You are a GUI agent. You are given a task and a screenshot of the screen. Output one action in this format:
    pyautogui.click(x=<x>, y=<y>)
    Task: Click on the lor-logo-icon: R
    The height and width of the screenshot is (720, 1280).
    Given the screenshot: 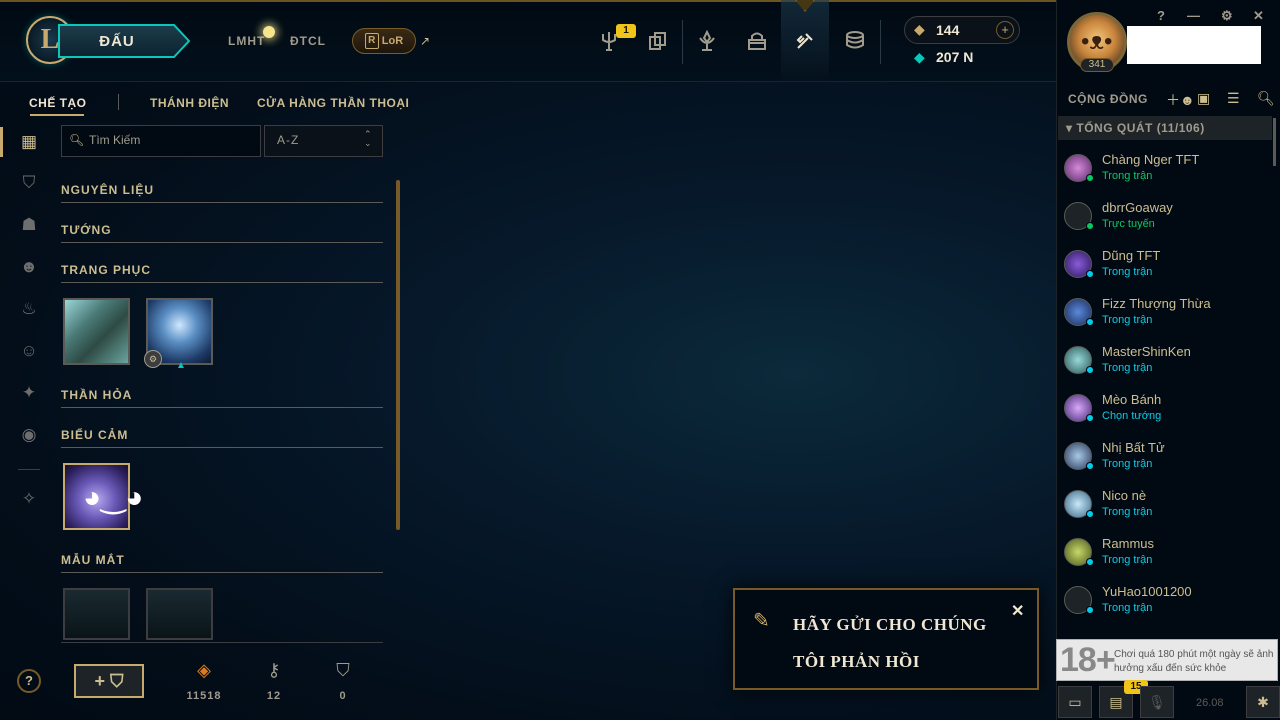 What is the action you would take?
    pyautogui.click(x=371, y=41)
    